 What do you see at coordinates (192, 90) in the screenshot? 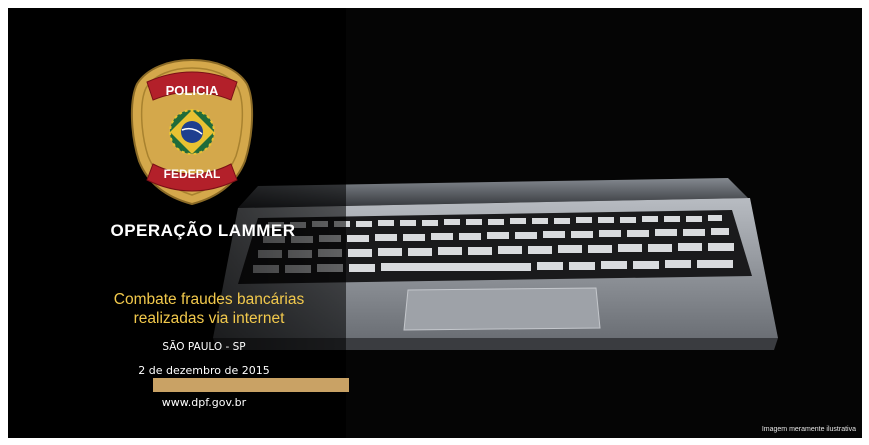
I see `badge-top-text: POLICIA` at bounding box center [192, 90].